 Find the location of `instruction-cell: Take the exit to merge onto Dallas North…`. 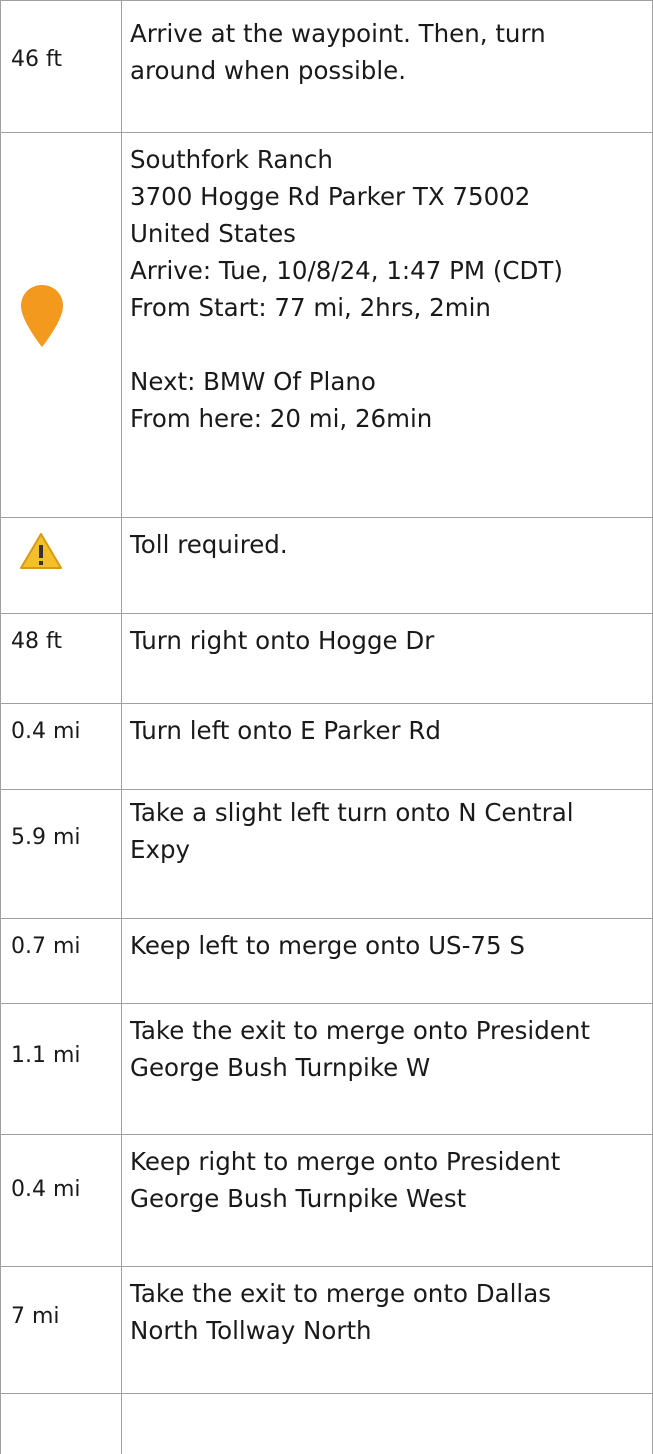

instruction-cell: Take the exit to merge onto Dallas North… is located at coordinates (387, 1330).